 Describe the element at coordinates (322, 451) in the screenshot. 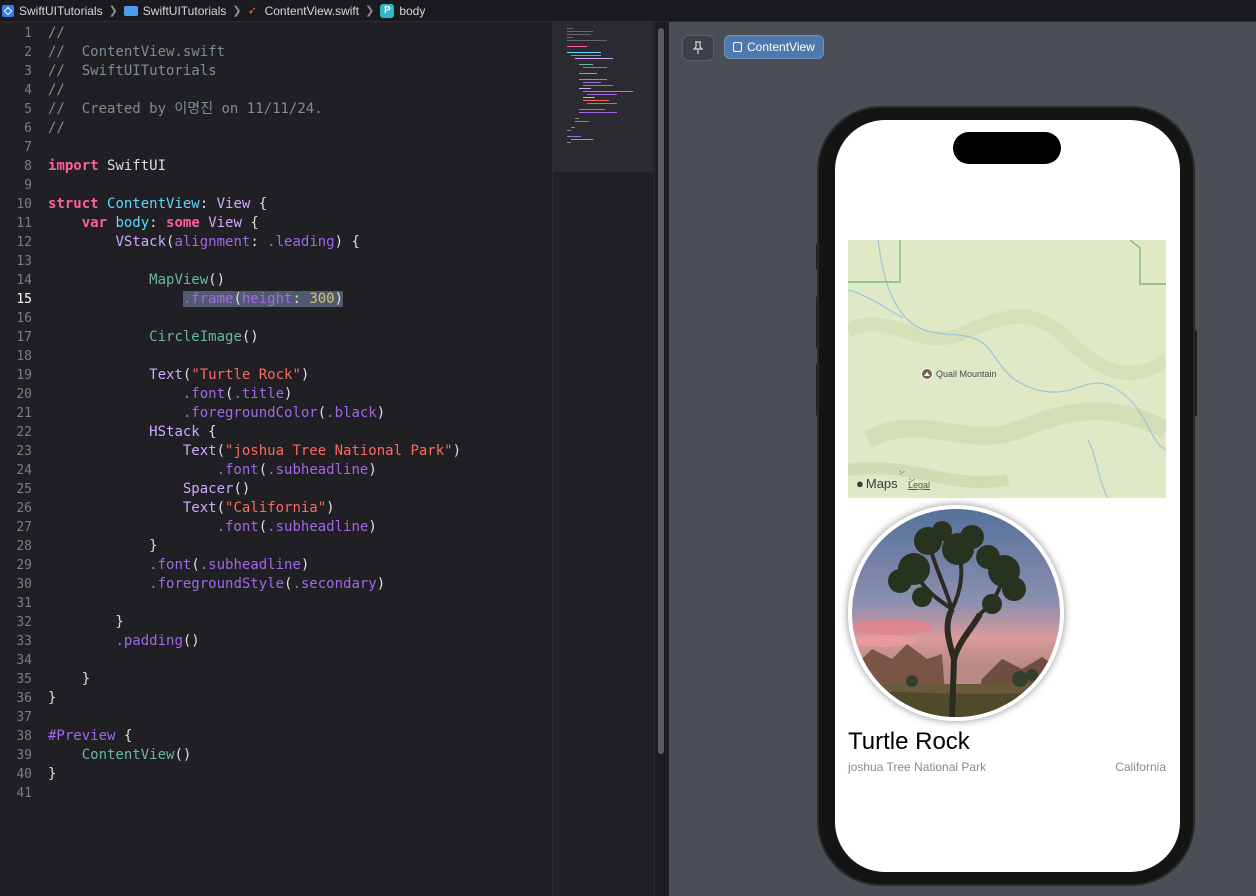

I see `code-line-text-park: Text("joshua Tree National Park")` at that location.